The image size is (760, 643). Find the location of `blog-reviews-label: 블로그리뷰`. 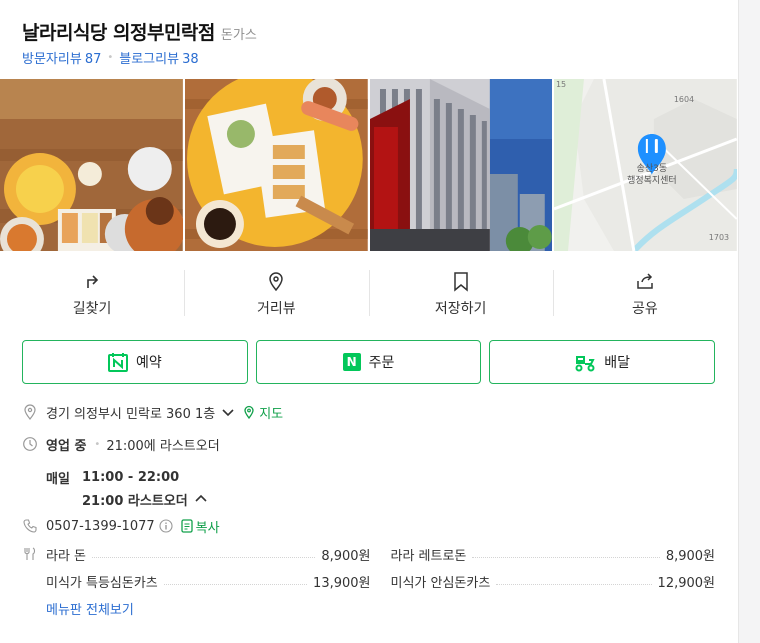

blog-reviews-label: 블로그리뷰 is located at coordinates (149, 59).